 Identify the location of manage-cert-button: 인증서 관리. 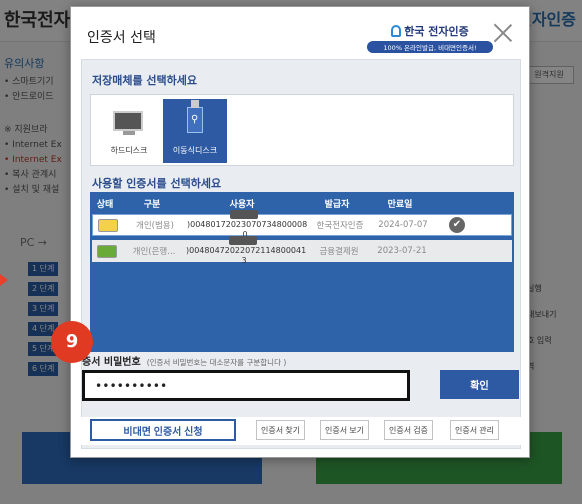
(475, 430).